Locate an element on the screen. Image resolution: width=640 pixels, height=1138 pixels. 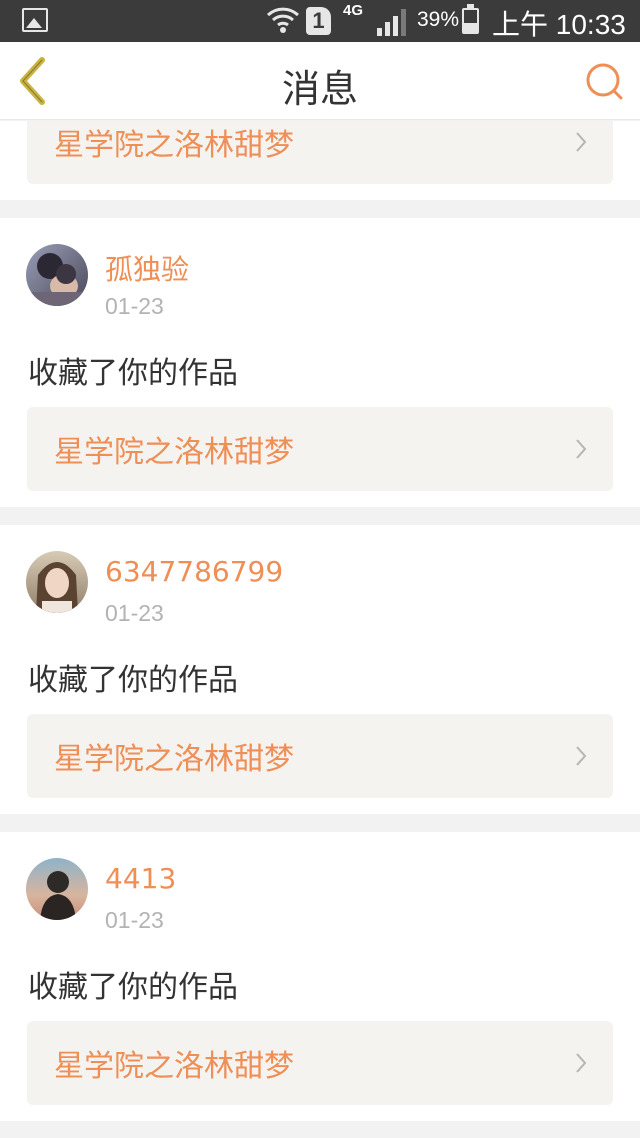
message-card: 星学院之洛林甜梦 is located at coordinates (320, 160).